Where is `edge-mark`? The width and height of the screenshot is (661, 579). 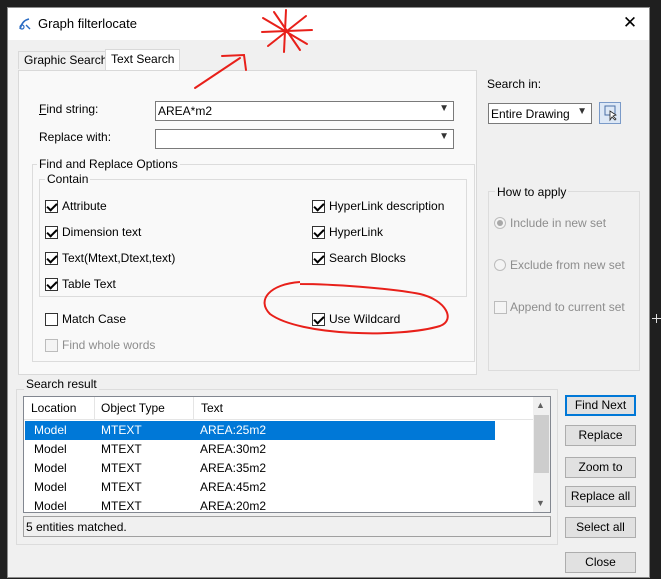
edge-mark is located at coordinates (656, 318).